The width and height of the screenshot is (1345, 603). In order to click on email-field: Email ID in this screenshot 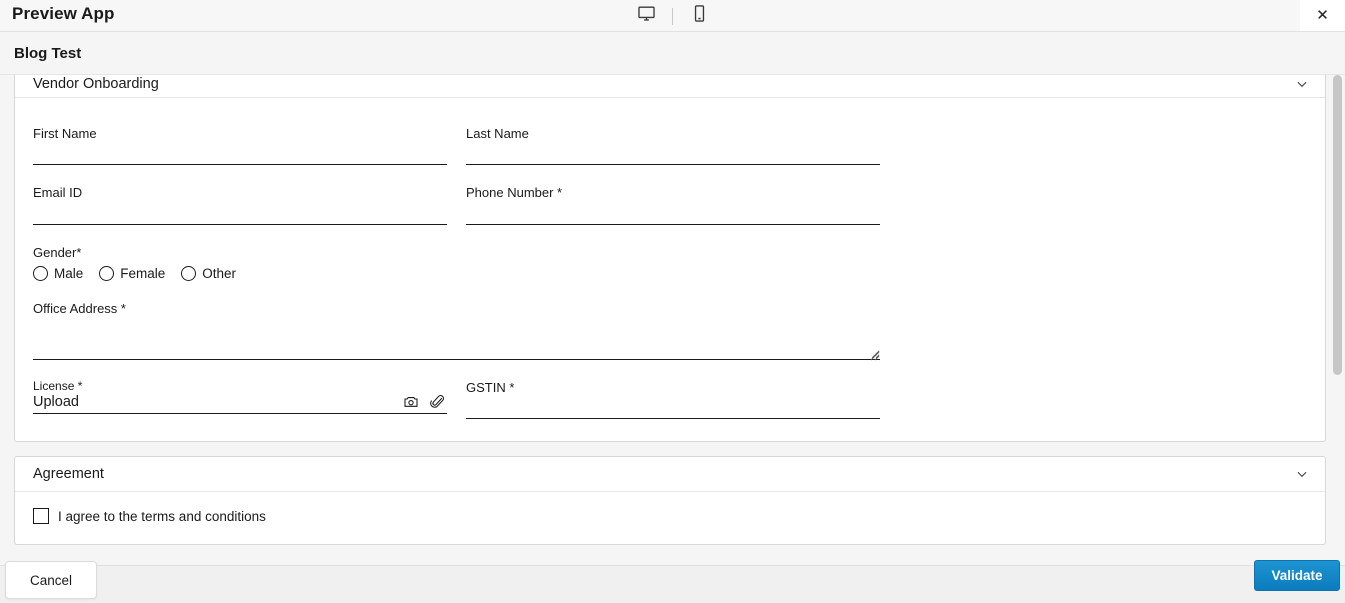, I will do `click(240, 205)`.